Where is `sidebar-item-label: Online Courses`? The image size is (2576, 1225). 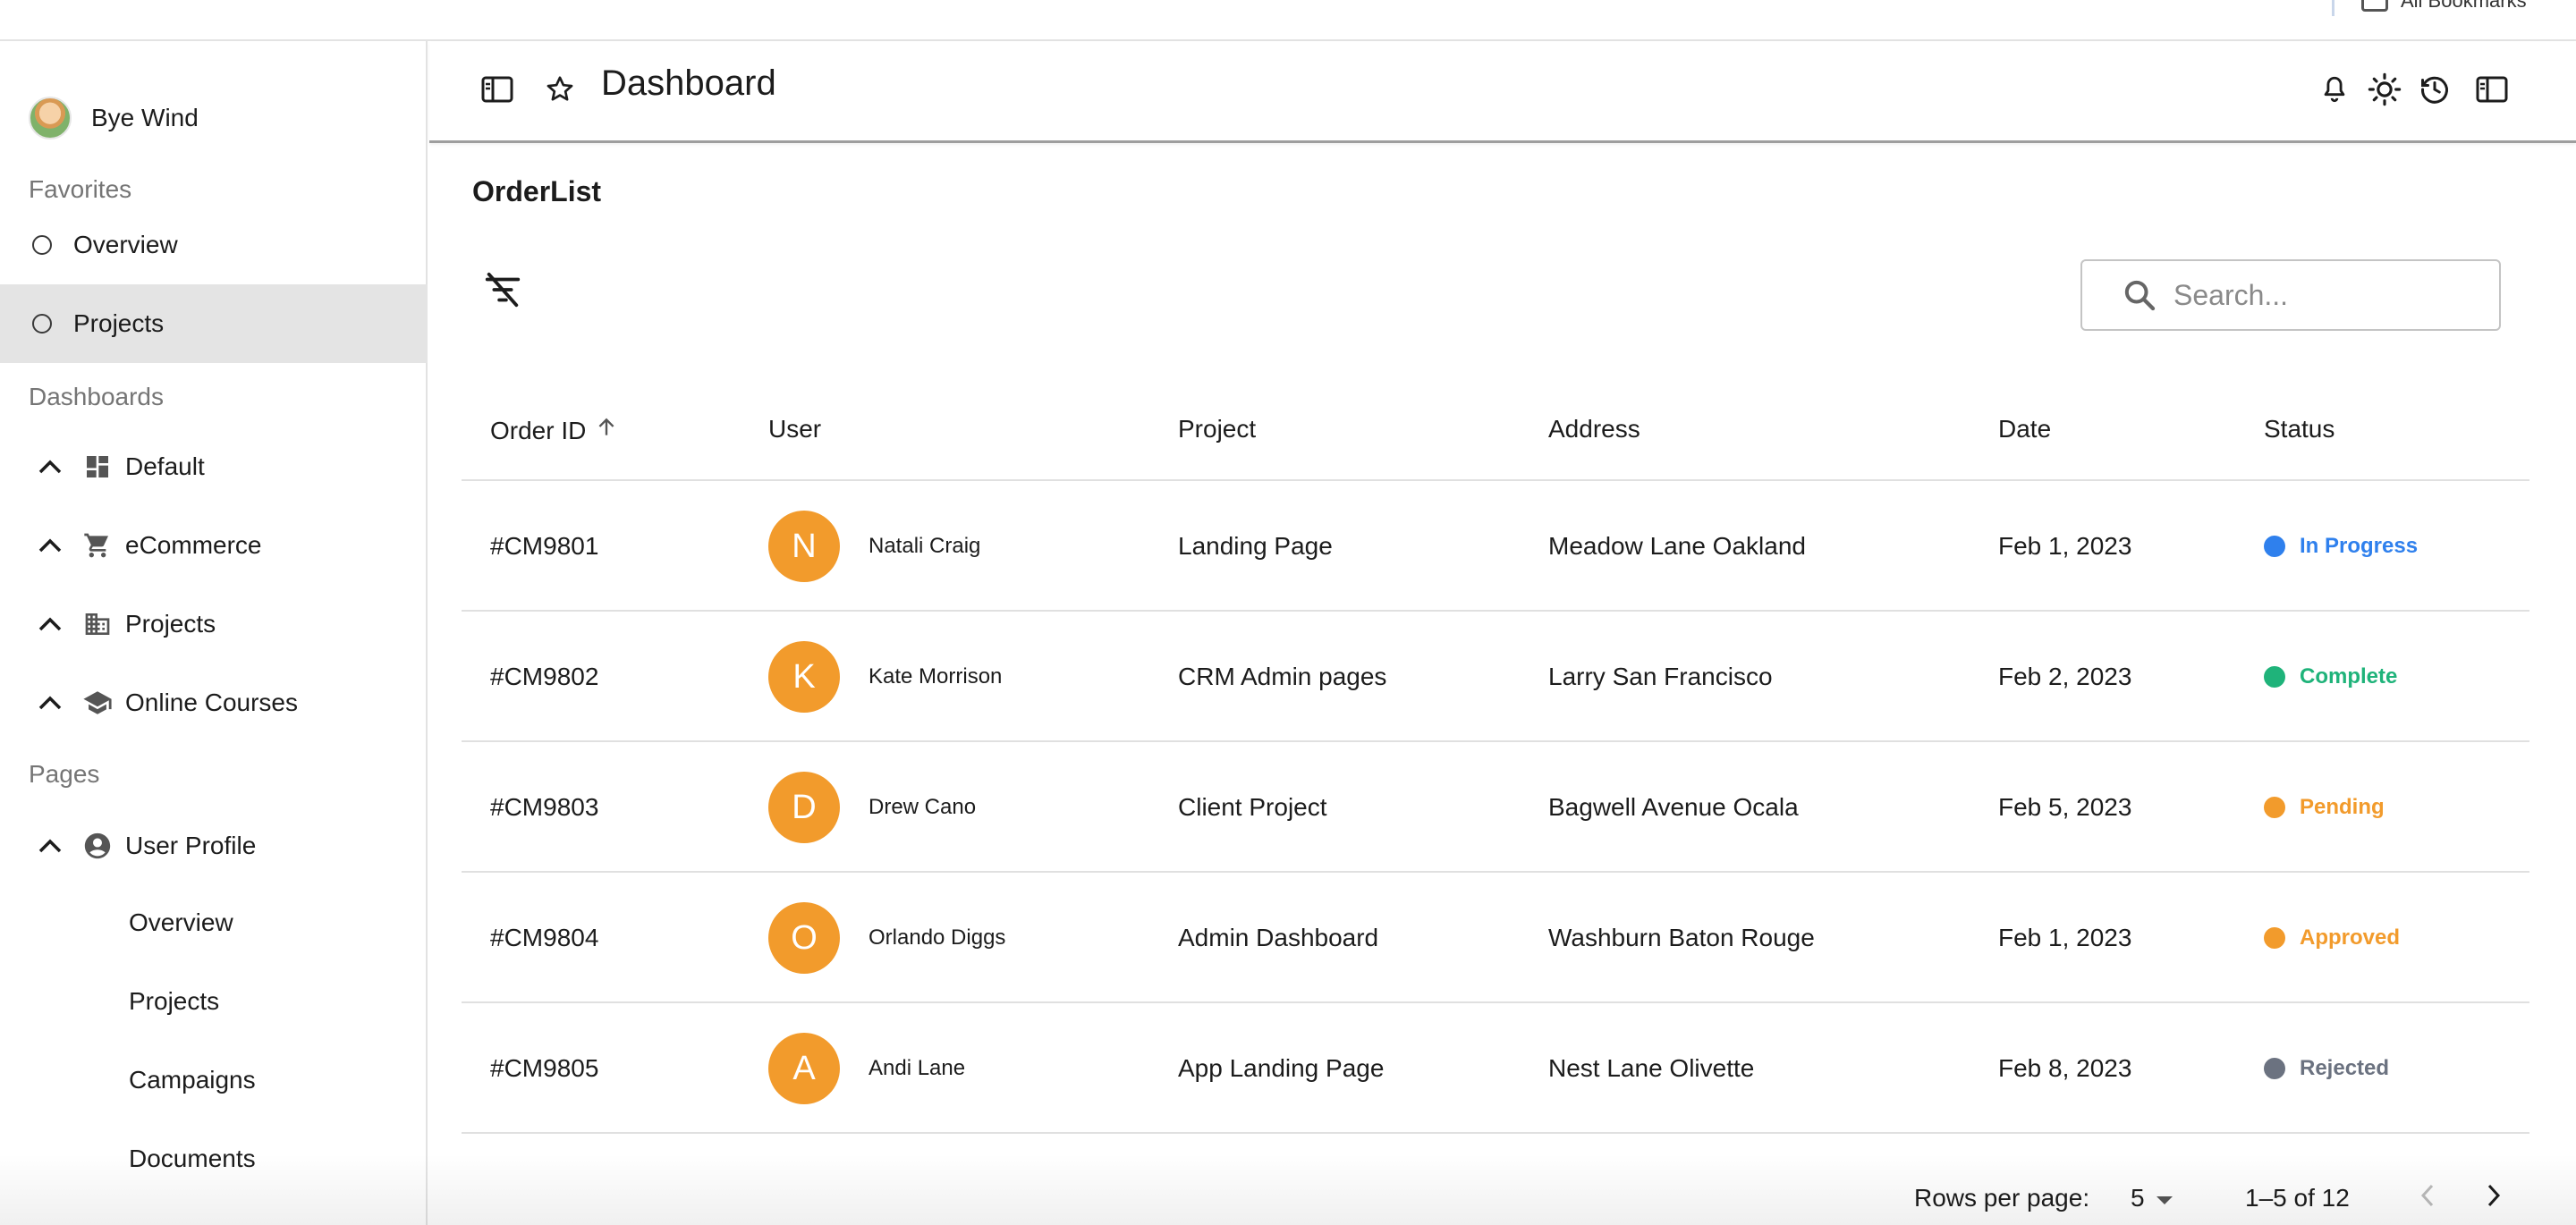
sidebar-item-label: Online Courses is located at coordinates (211, 702).